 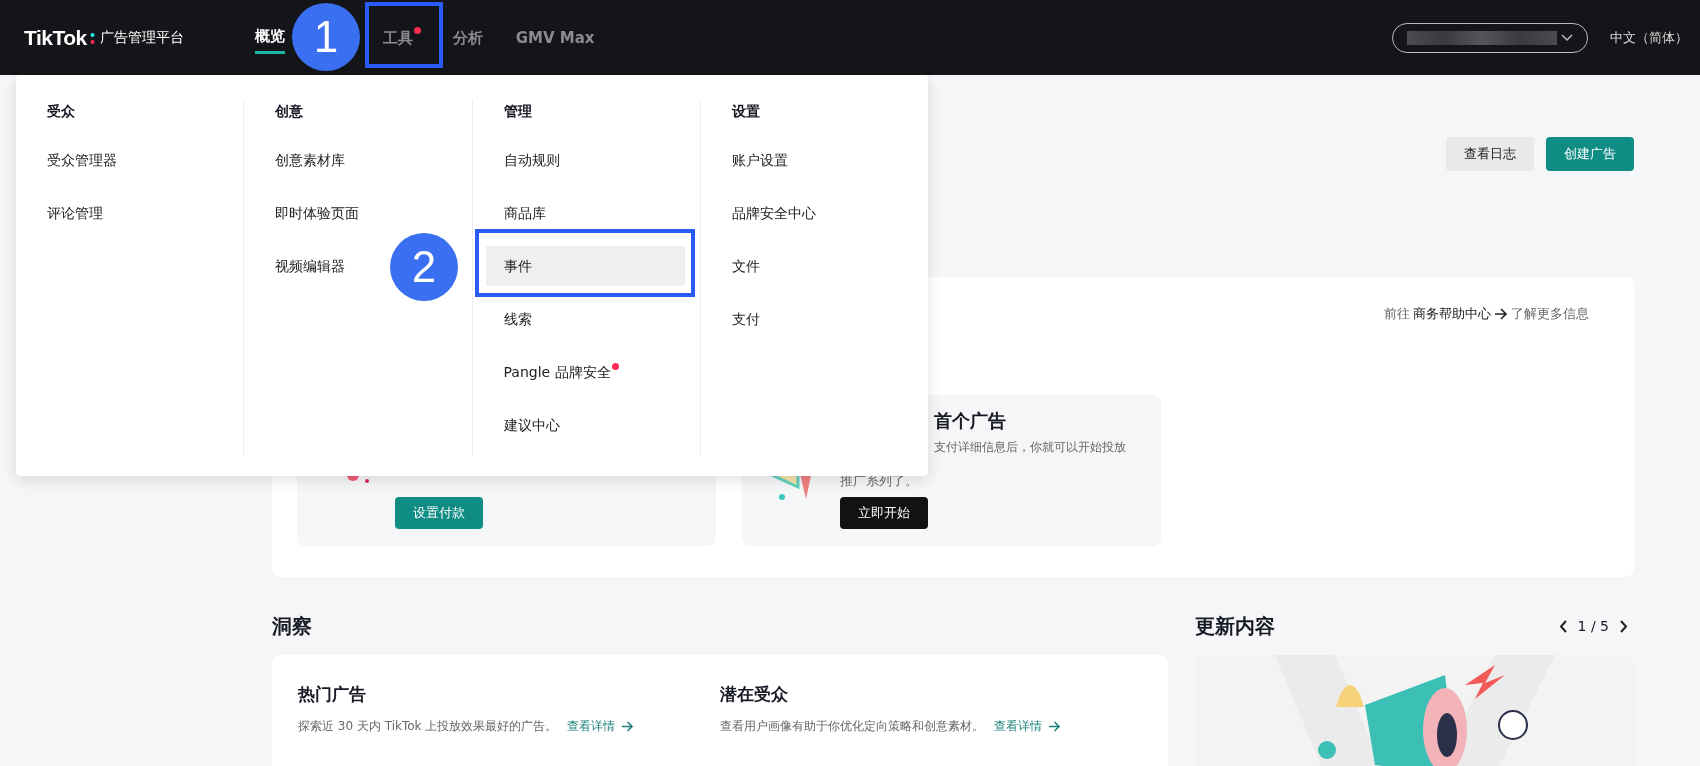 I want to click on logo-colon-icon, so click(x=92, y=37).